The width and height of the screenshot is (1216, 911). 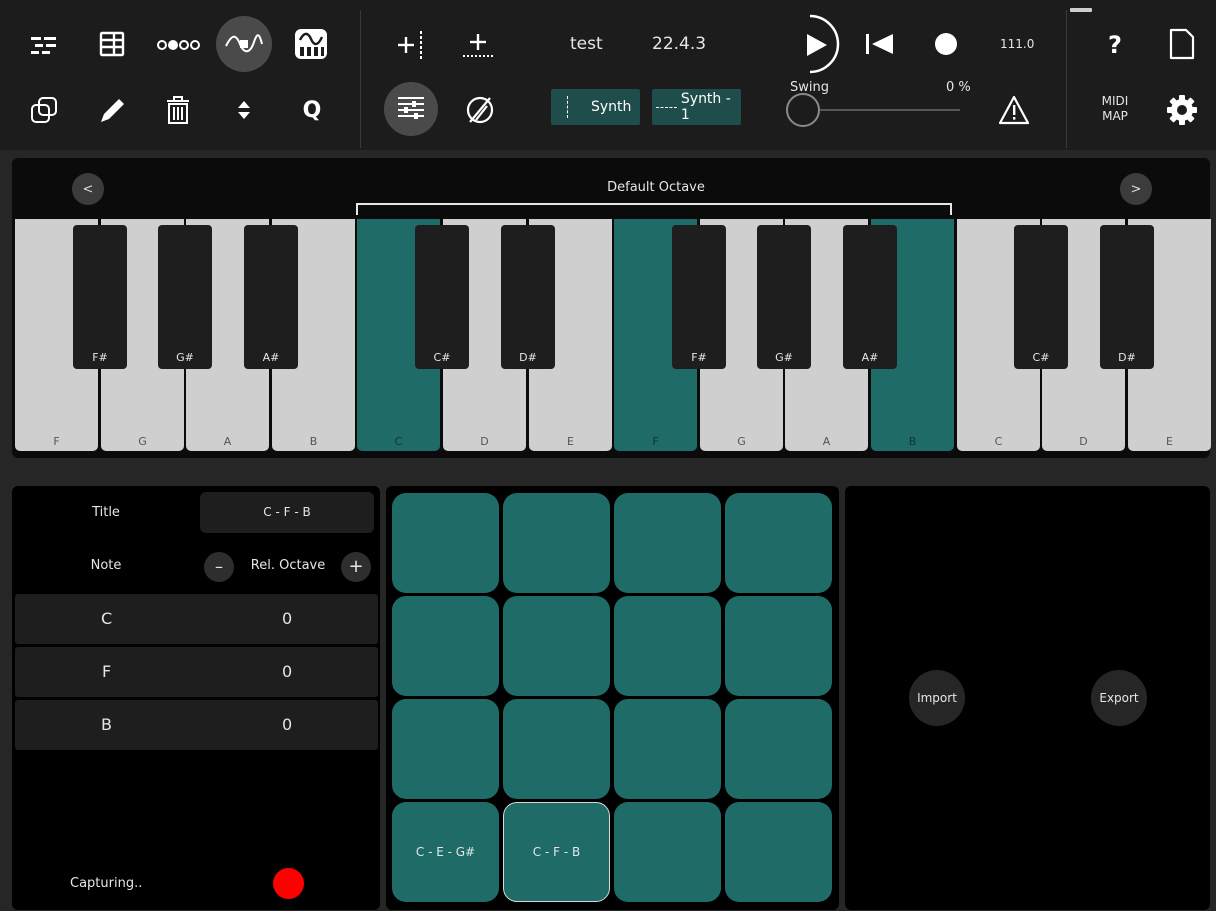 What do you see at coordinates (1014, 110) in the screenshot?
I see `warning-icon` at bounding box center [1014, 110].